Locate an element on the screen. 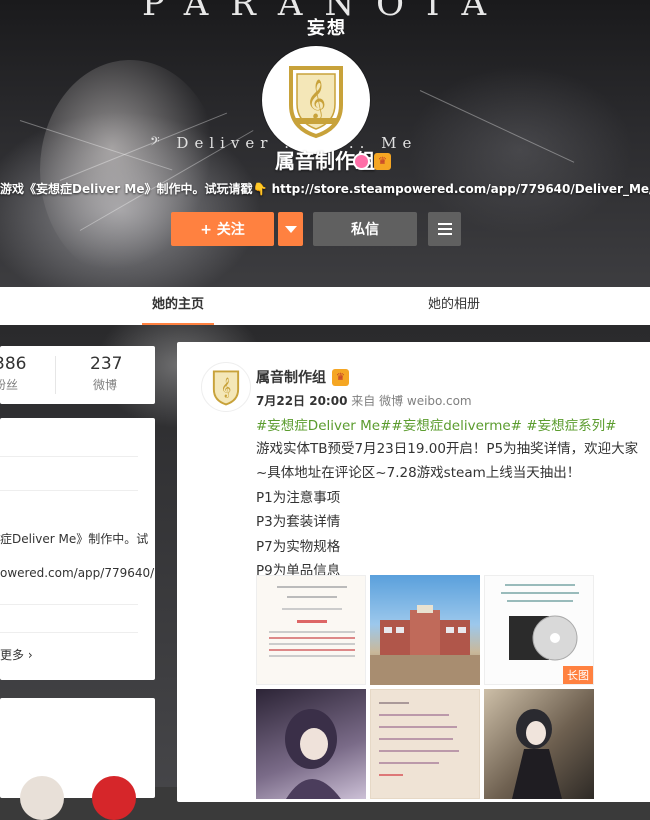 The width and height of the screenshot is (650, 820). more-info-link: 更多 › is located at coordinates (16, 654).